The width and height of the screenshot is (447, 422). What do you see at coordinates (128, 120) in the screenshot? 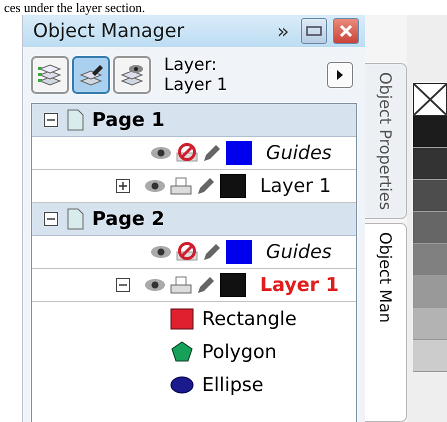
I see `page-name: Page 1` at bounding box center [128, 120].